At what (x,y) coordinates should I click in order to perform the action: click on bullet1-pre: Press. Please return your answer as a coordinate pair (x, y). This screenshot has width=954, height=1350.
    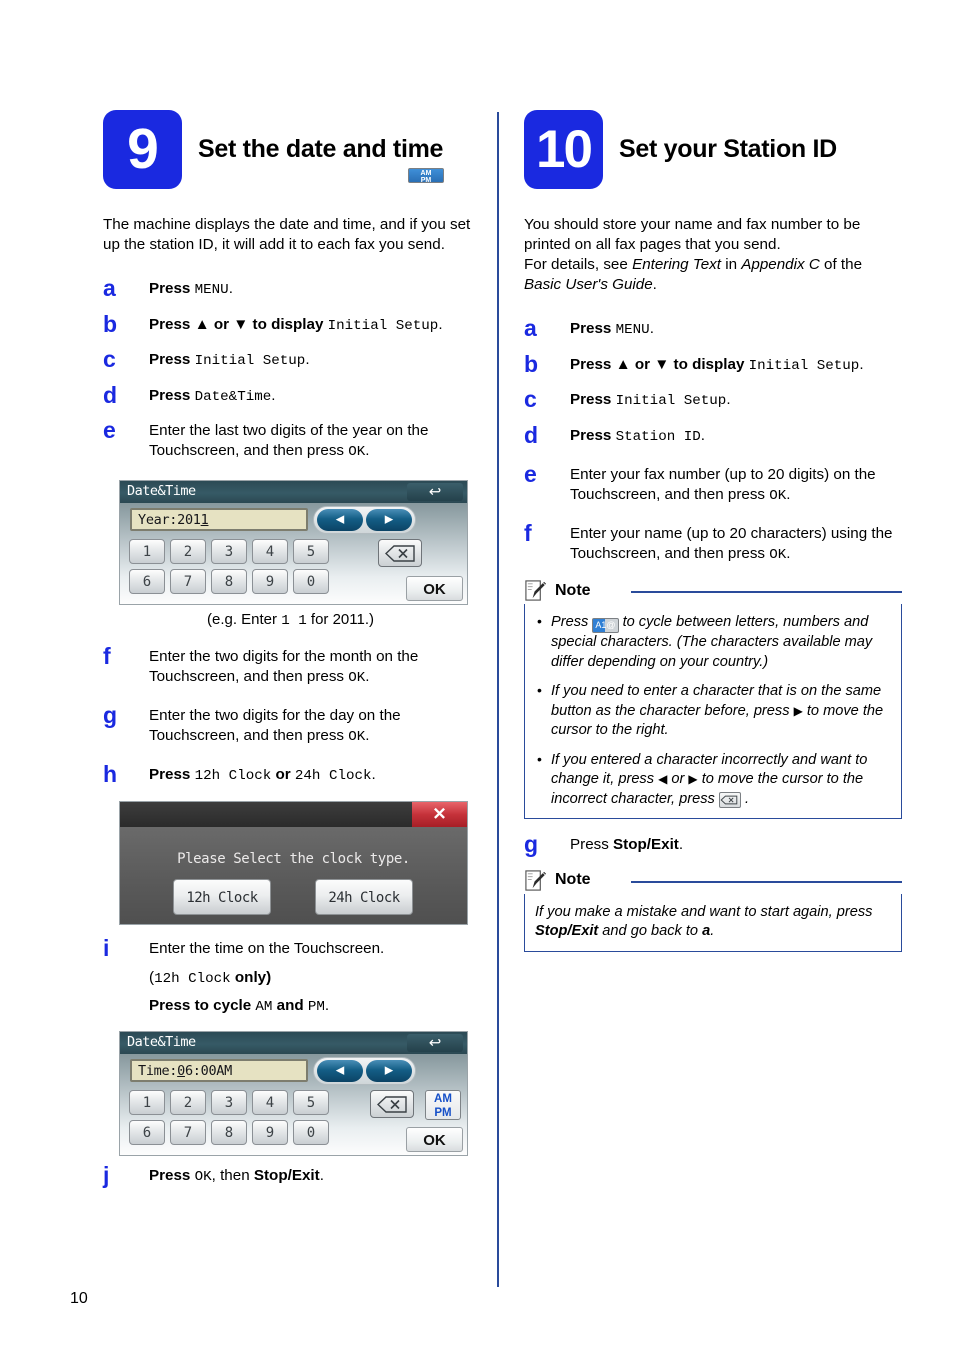
    Looking at the image, I should click on (572, 622).